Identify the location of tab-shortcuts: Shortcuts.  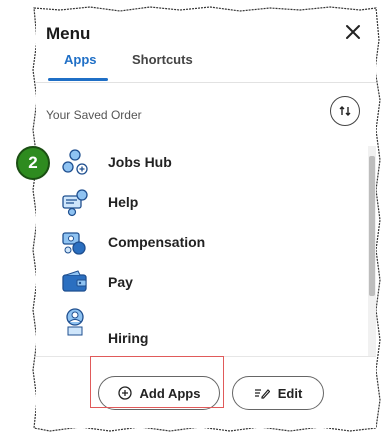
(162, 59).